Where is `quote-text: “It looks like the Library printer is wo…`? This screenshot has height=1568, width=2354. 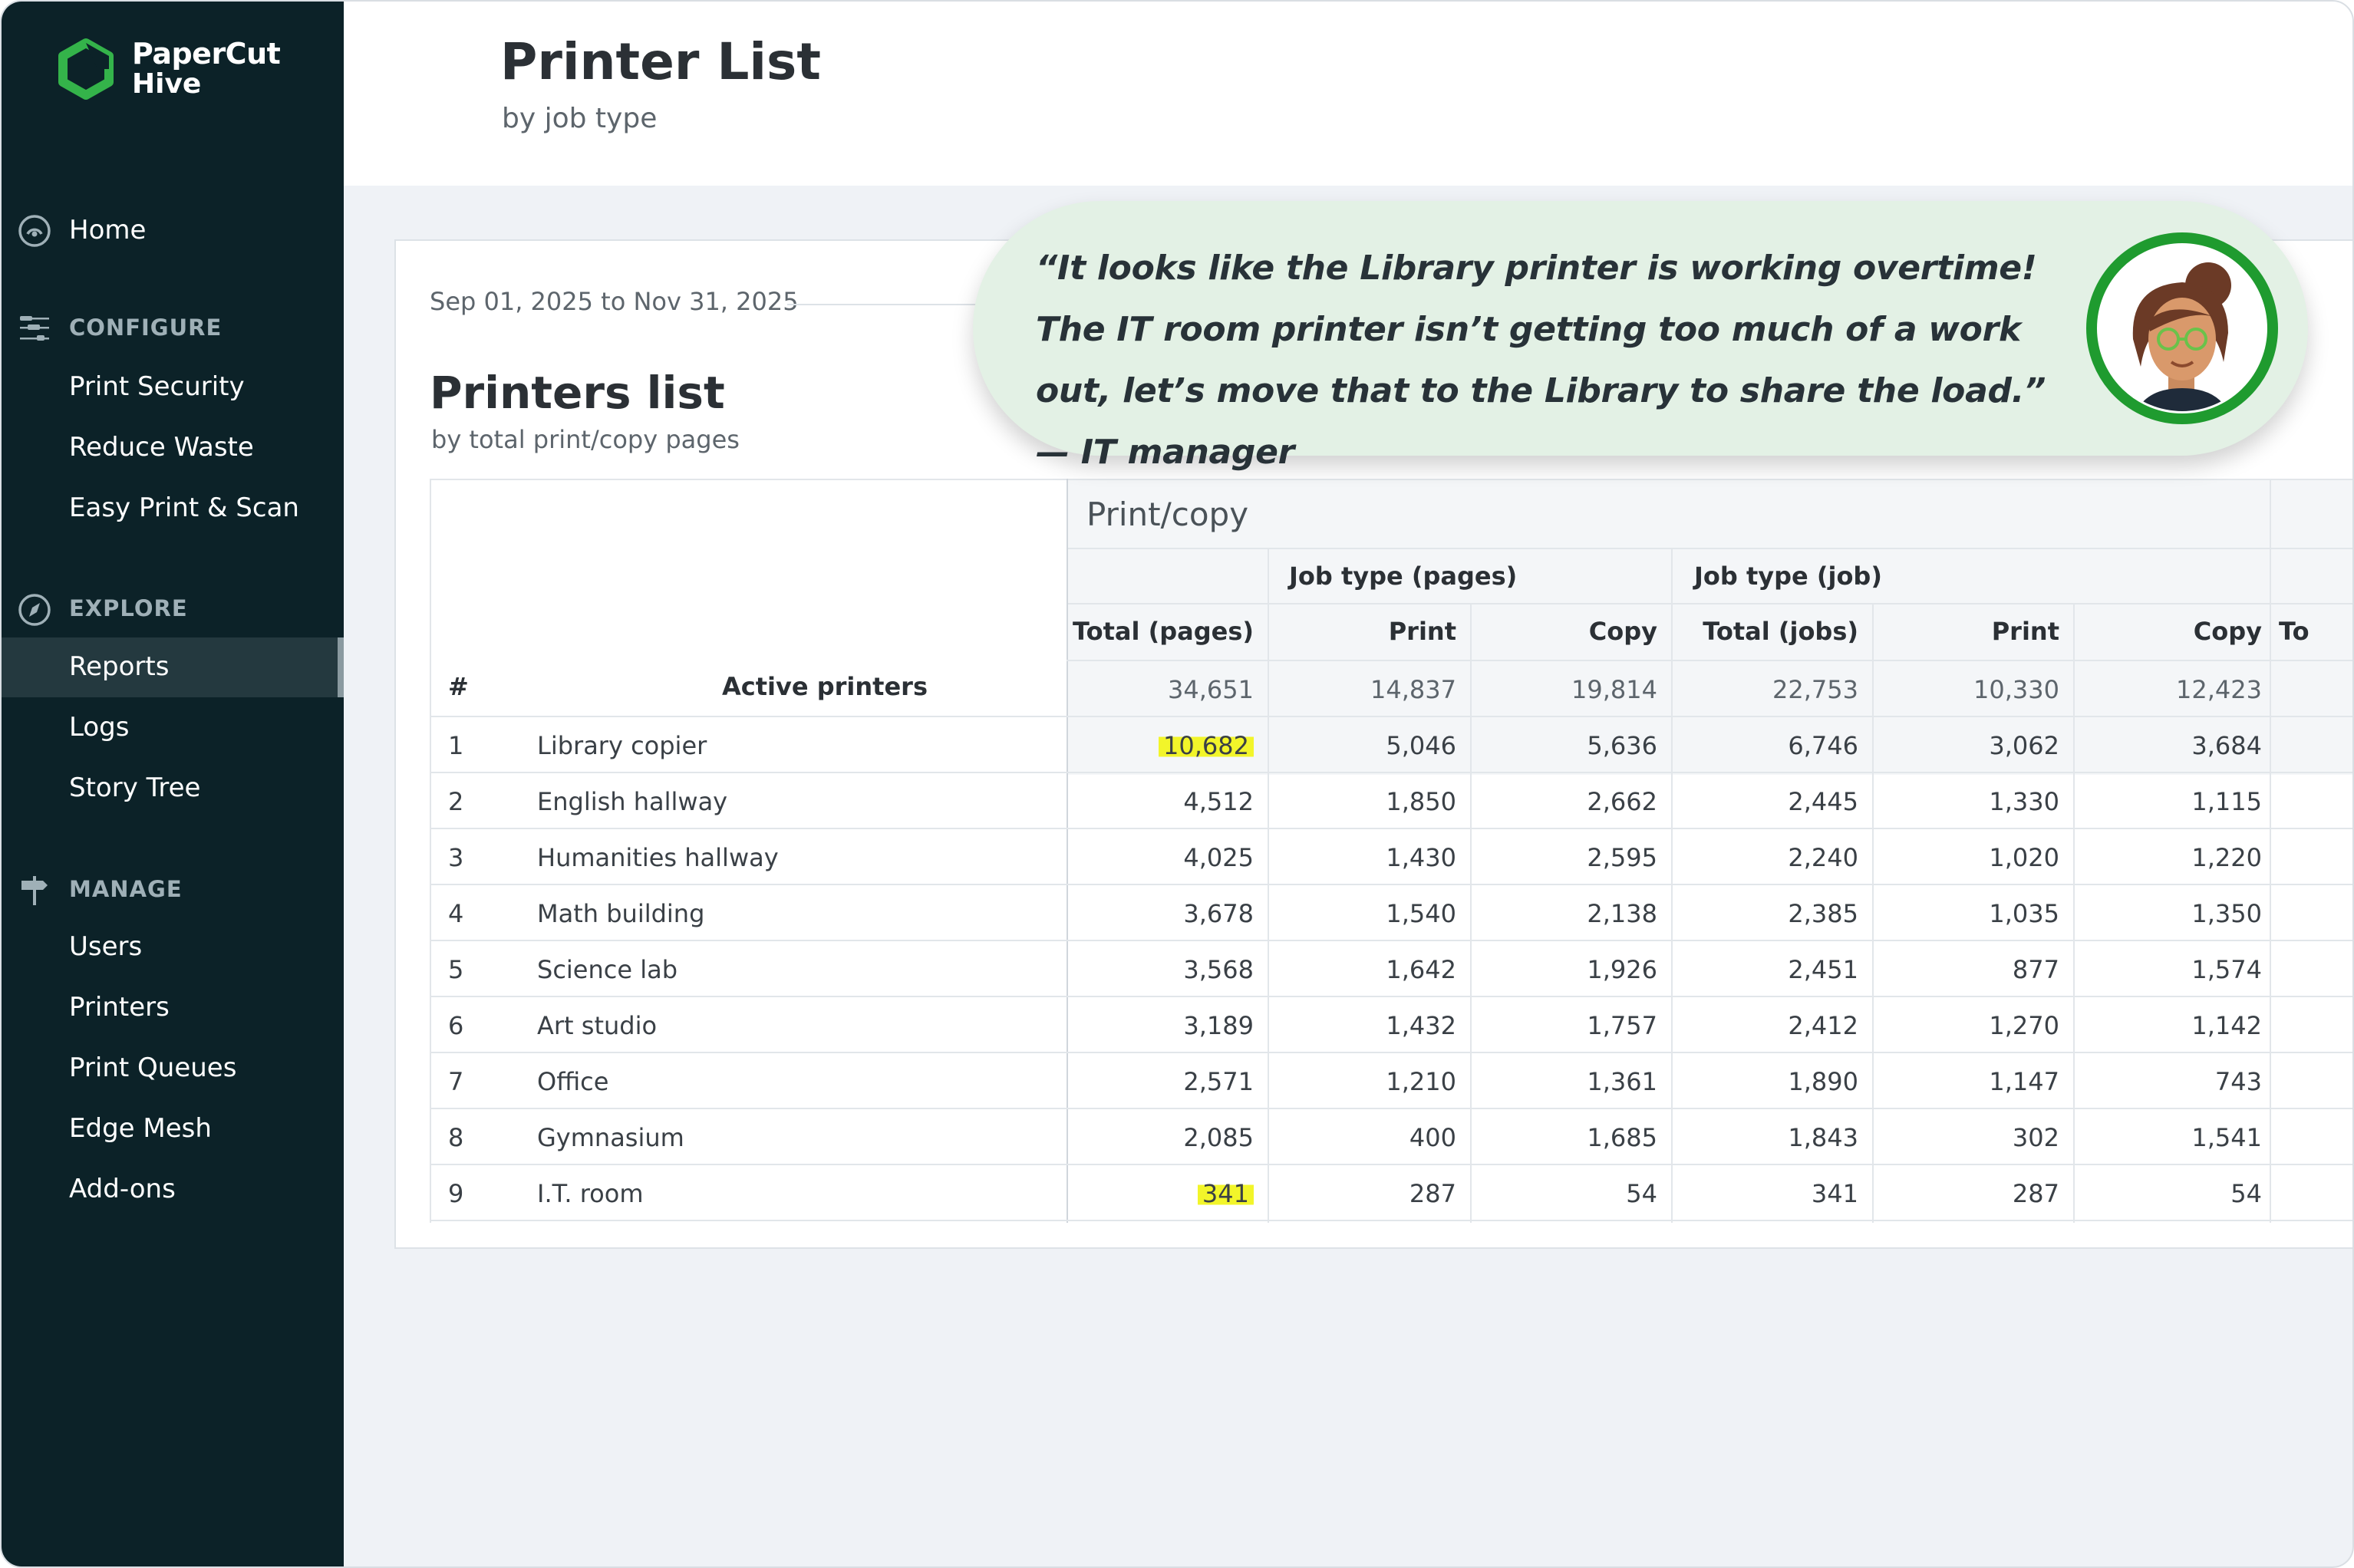 quote-text: “It looks like the Library printer is wo… is located at coordinates (1541, 360).